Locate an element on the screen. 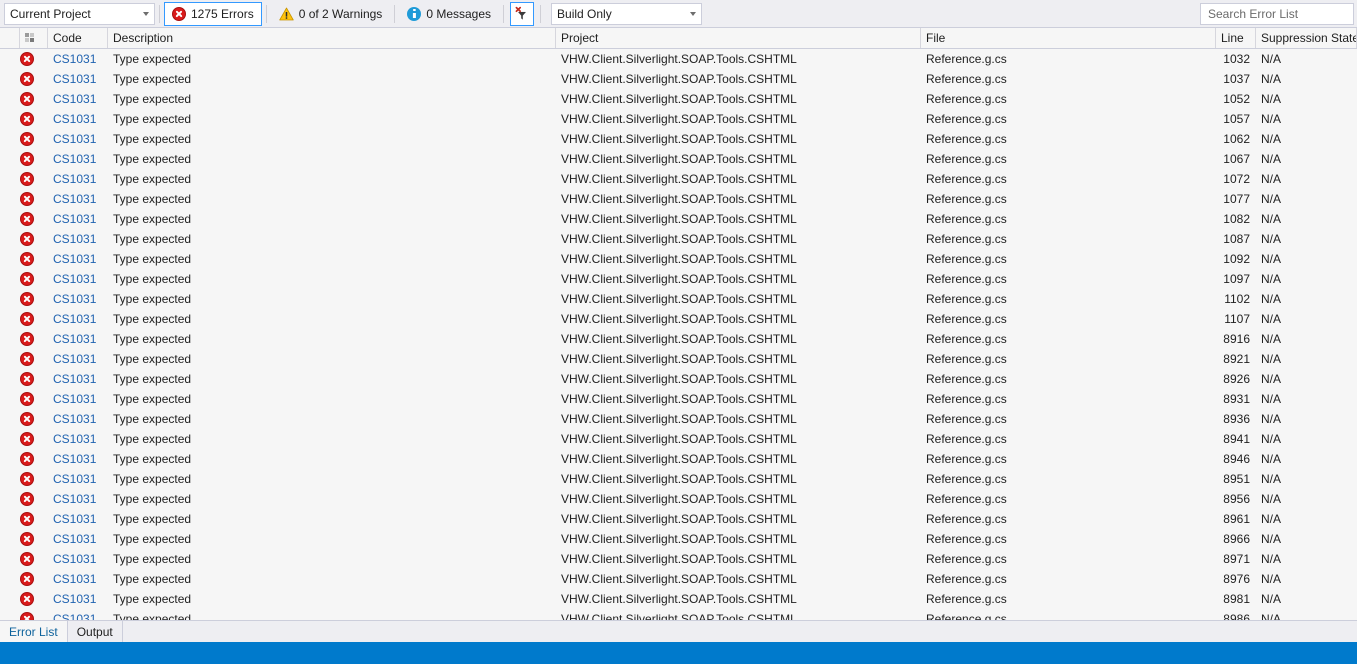 Image resolution: width=1357 pixels, height=664 pixels. tab-error-list: Error List is located at coordinates (34, 631).